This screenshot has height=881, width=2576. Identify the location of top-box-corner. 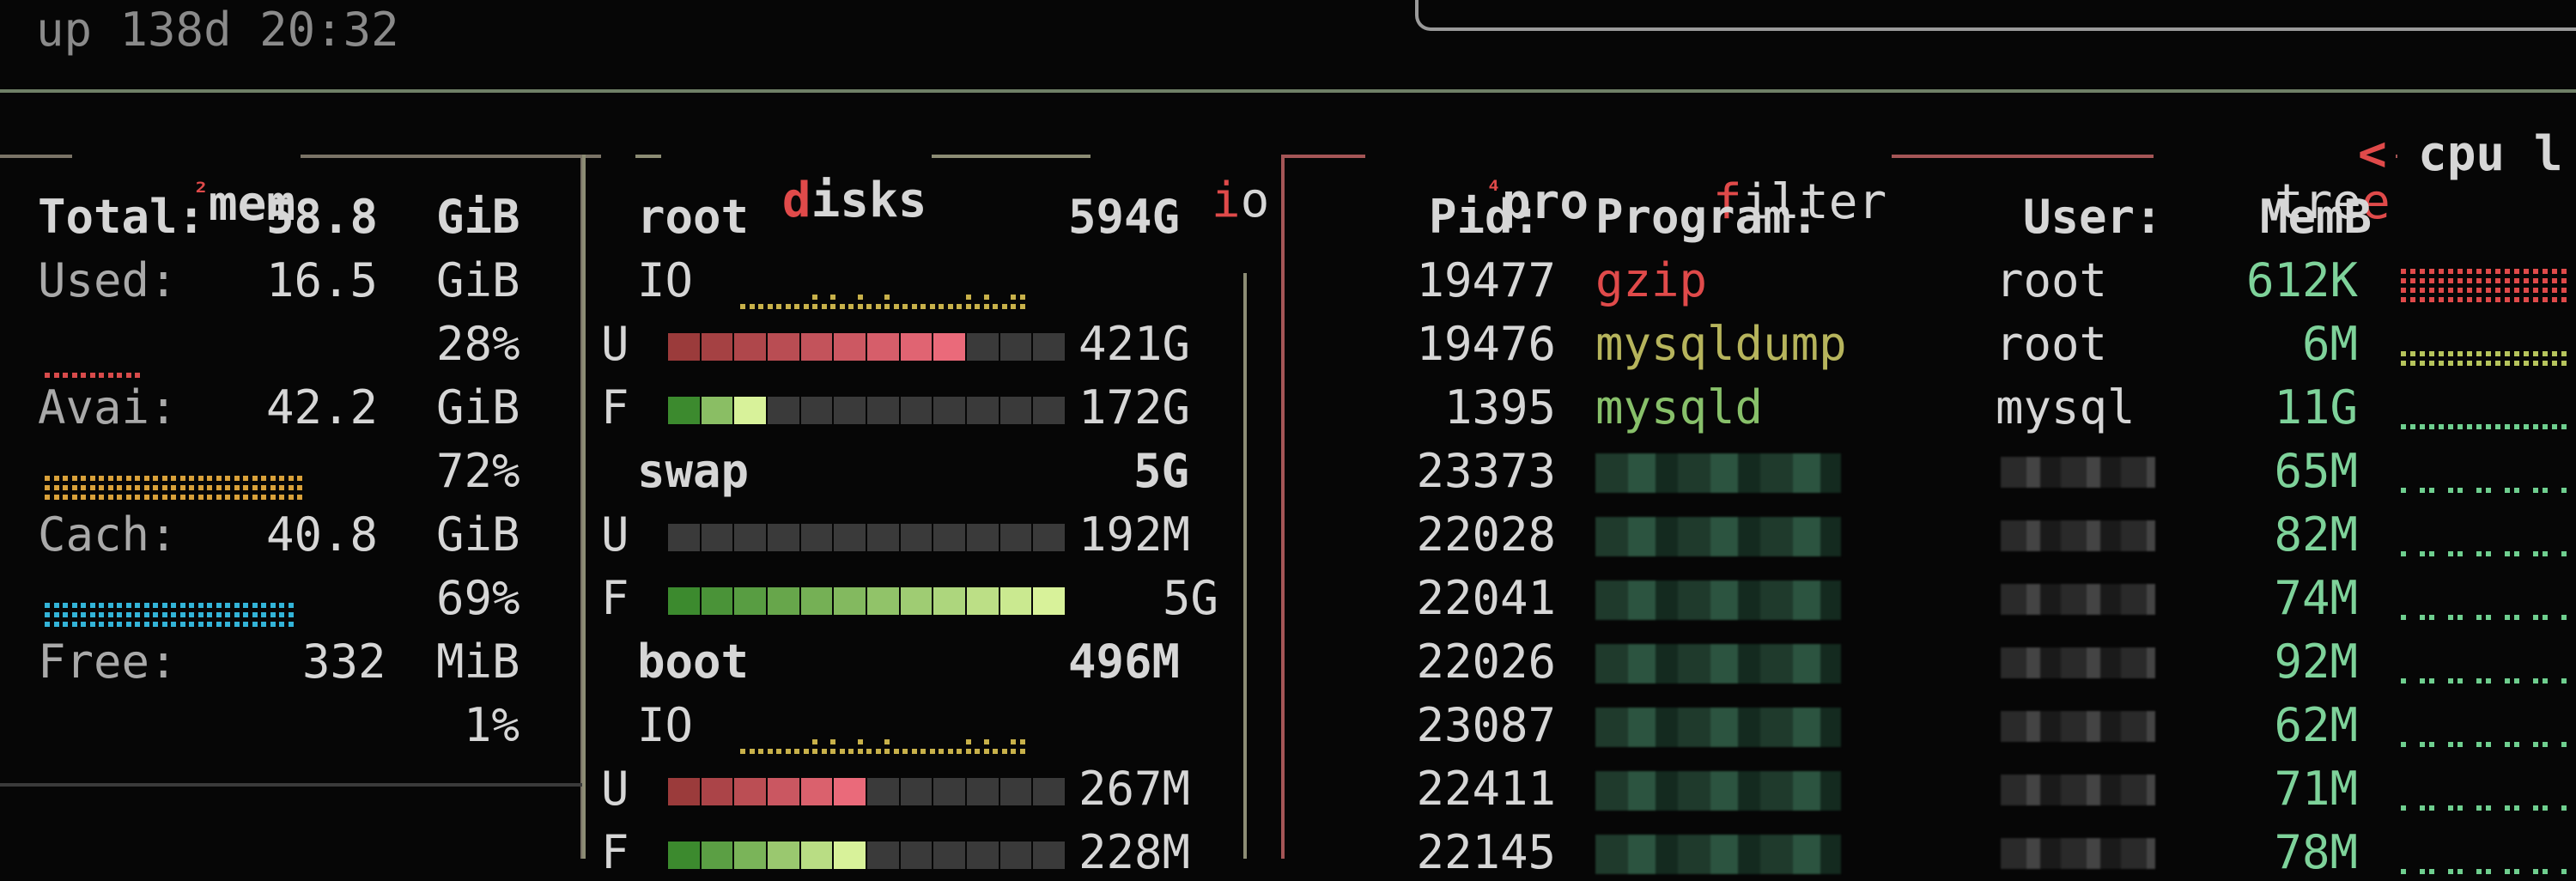
(1996, 15).